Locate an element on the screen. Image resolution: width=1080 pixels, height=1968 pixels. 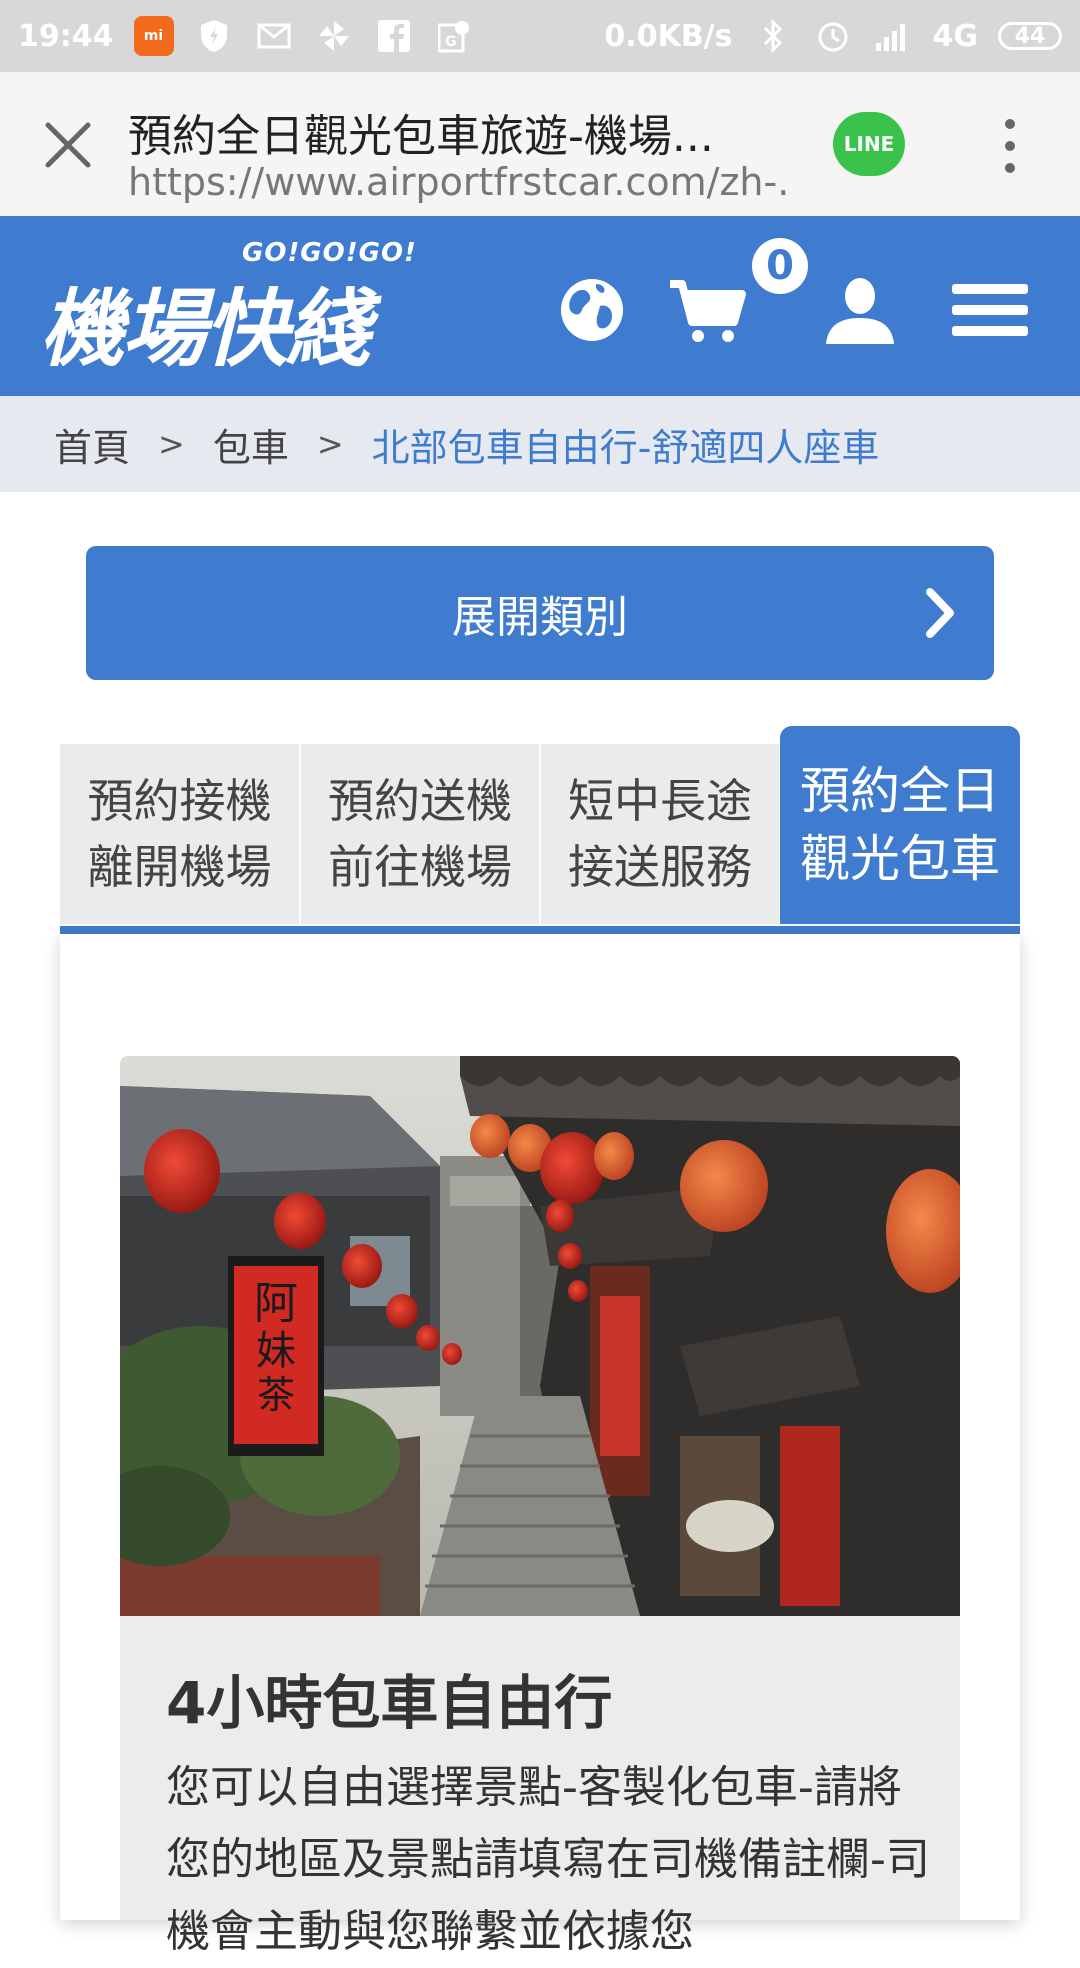
status-time: 19:44 is located at coordinates (66, 36).